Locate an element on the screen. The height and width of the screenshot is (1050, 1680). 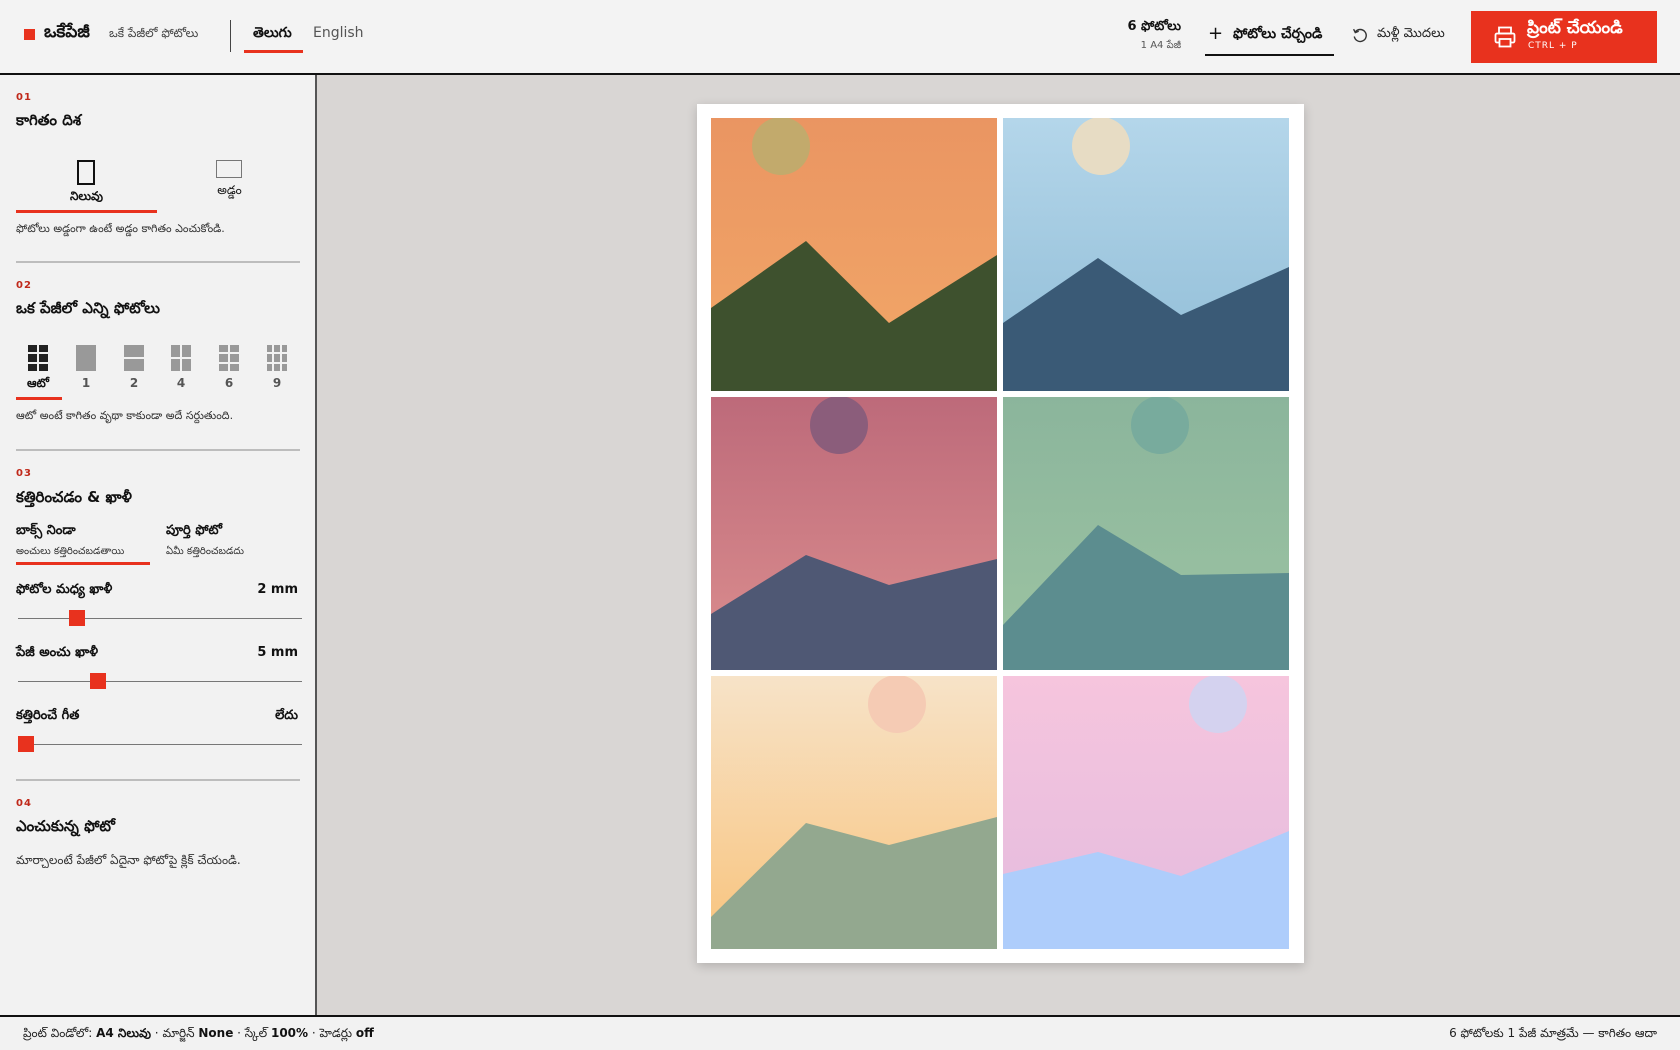
per-page-option-auto: ఆటో is located at coordinates (38, 370).